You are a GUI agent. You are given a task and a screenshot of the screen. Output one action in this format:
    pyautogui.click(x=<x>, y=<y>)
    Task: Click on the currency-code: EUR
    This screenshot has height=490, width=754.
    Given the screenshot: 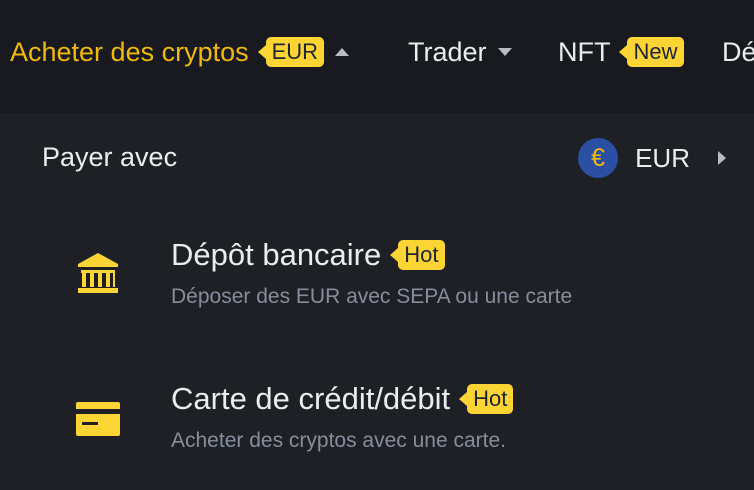 What is the action you would take?
    pyautogui.click(x=662, y=157)
    